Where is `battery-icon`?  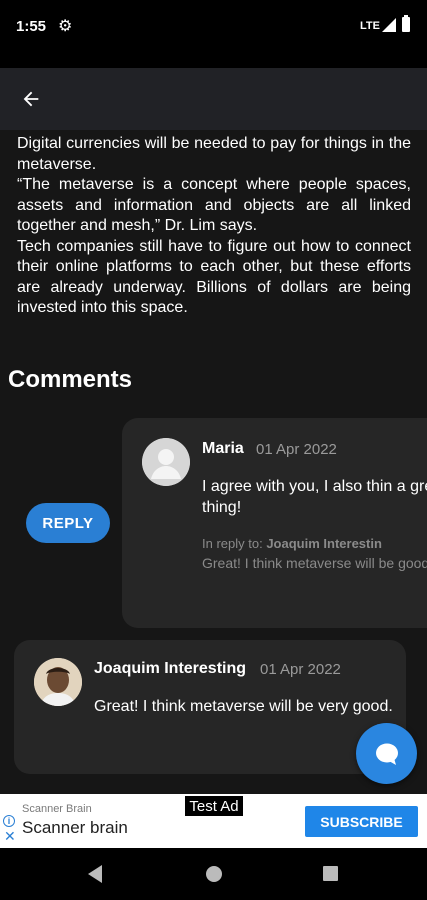 battery-icon is located at coordinates (406, 23).